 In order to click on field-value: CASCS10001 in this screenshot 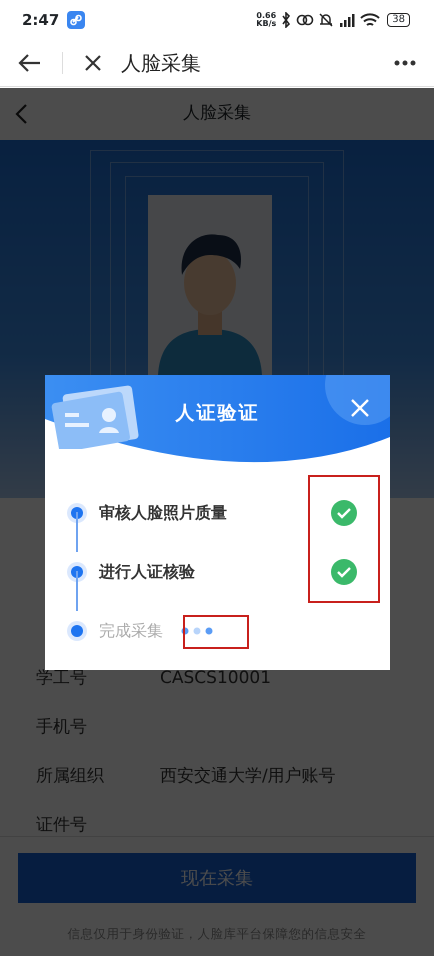, I will do `click(216, 678)`.